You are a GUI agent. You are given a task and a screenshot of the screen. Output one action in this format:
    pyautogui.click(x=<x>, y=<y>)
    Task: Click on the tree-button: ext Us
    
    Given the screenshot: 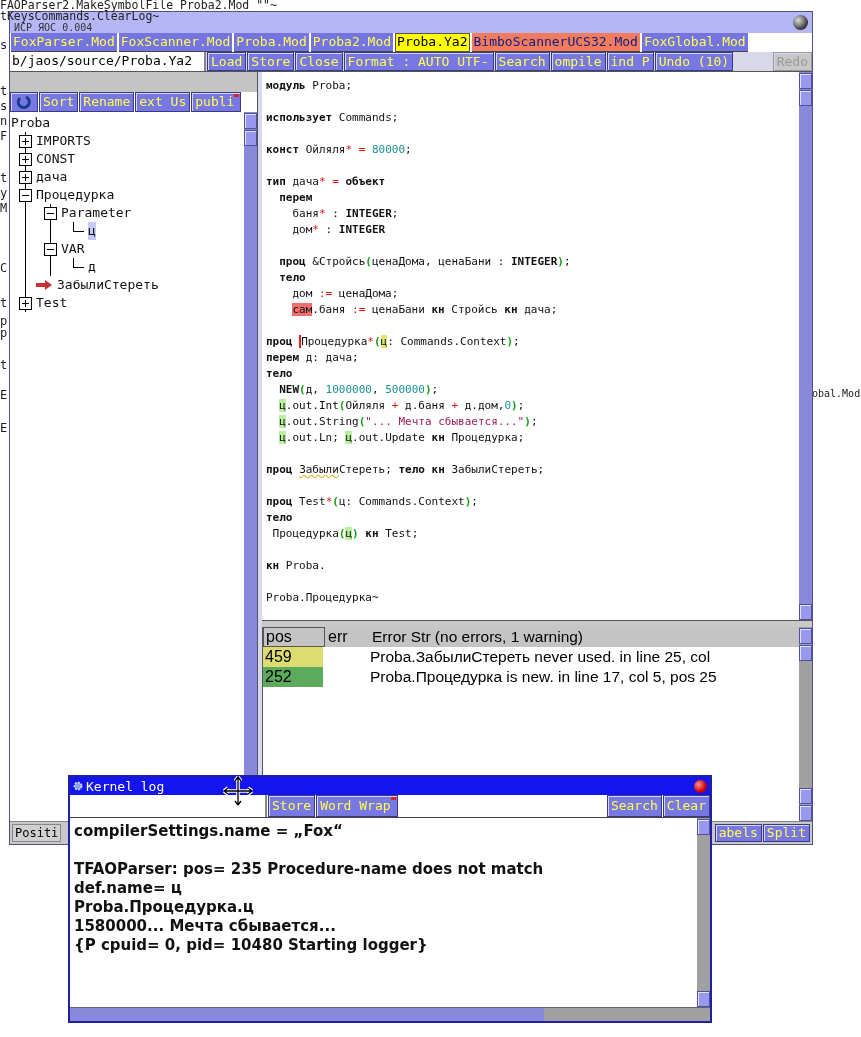 What is the action you would take?
    pyautogui.click(x=163, y=102)
    